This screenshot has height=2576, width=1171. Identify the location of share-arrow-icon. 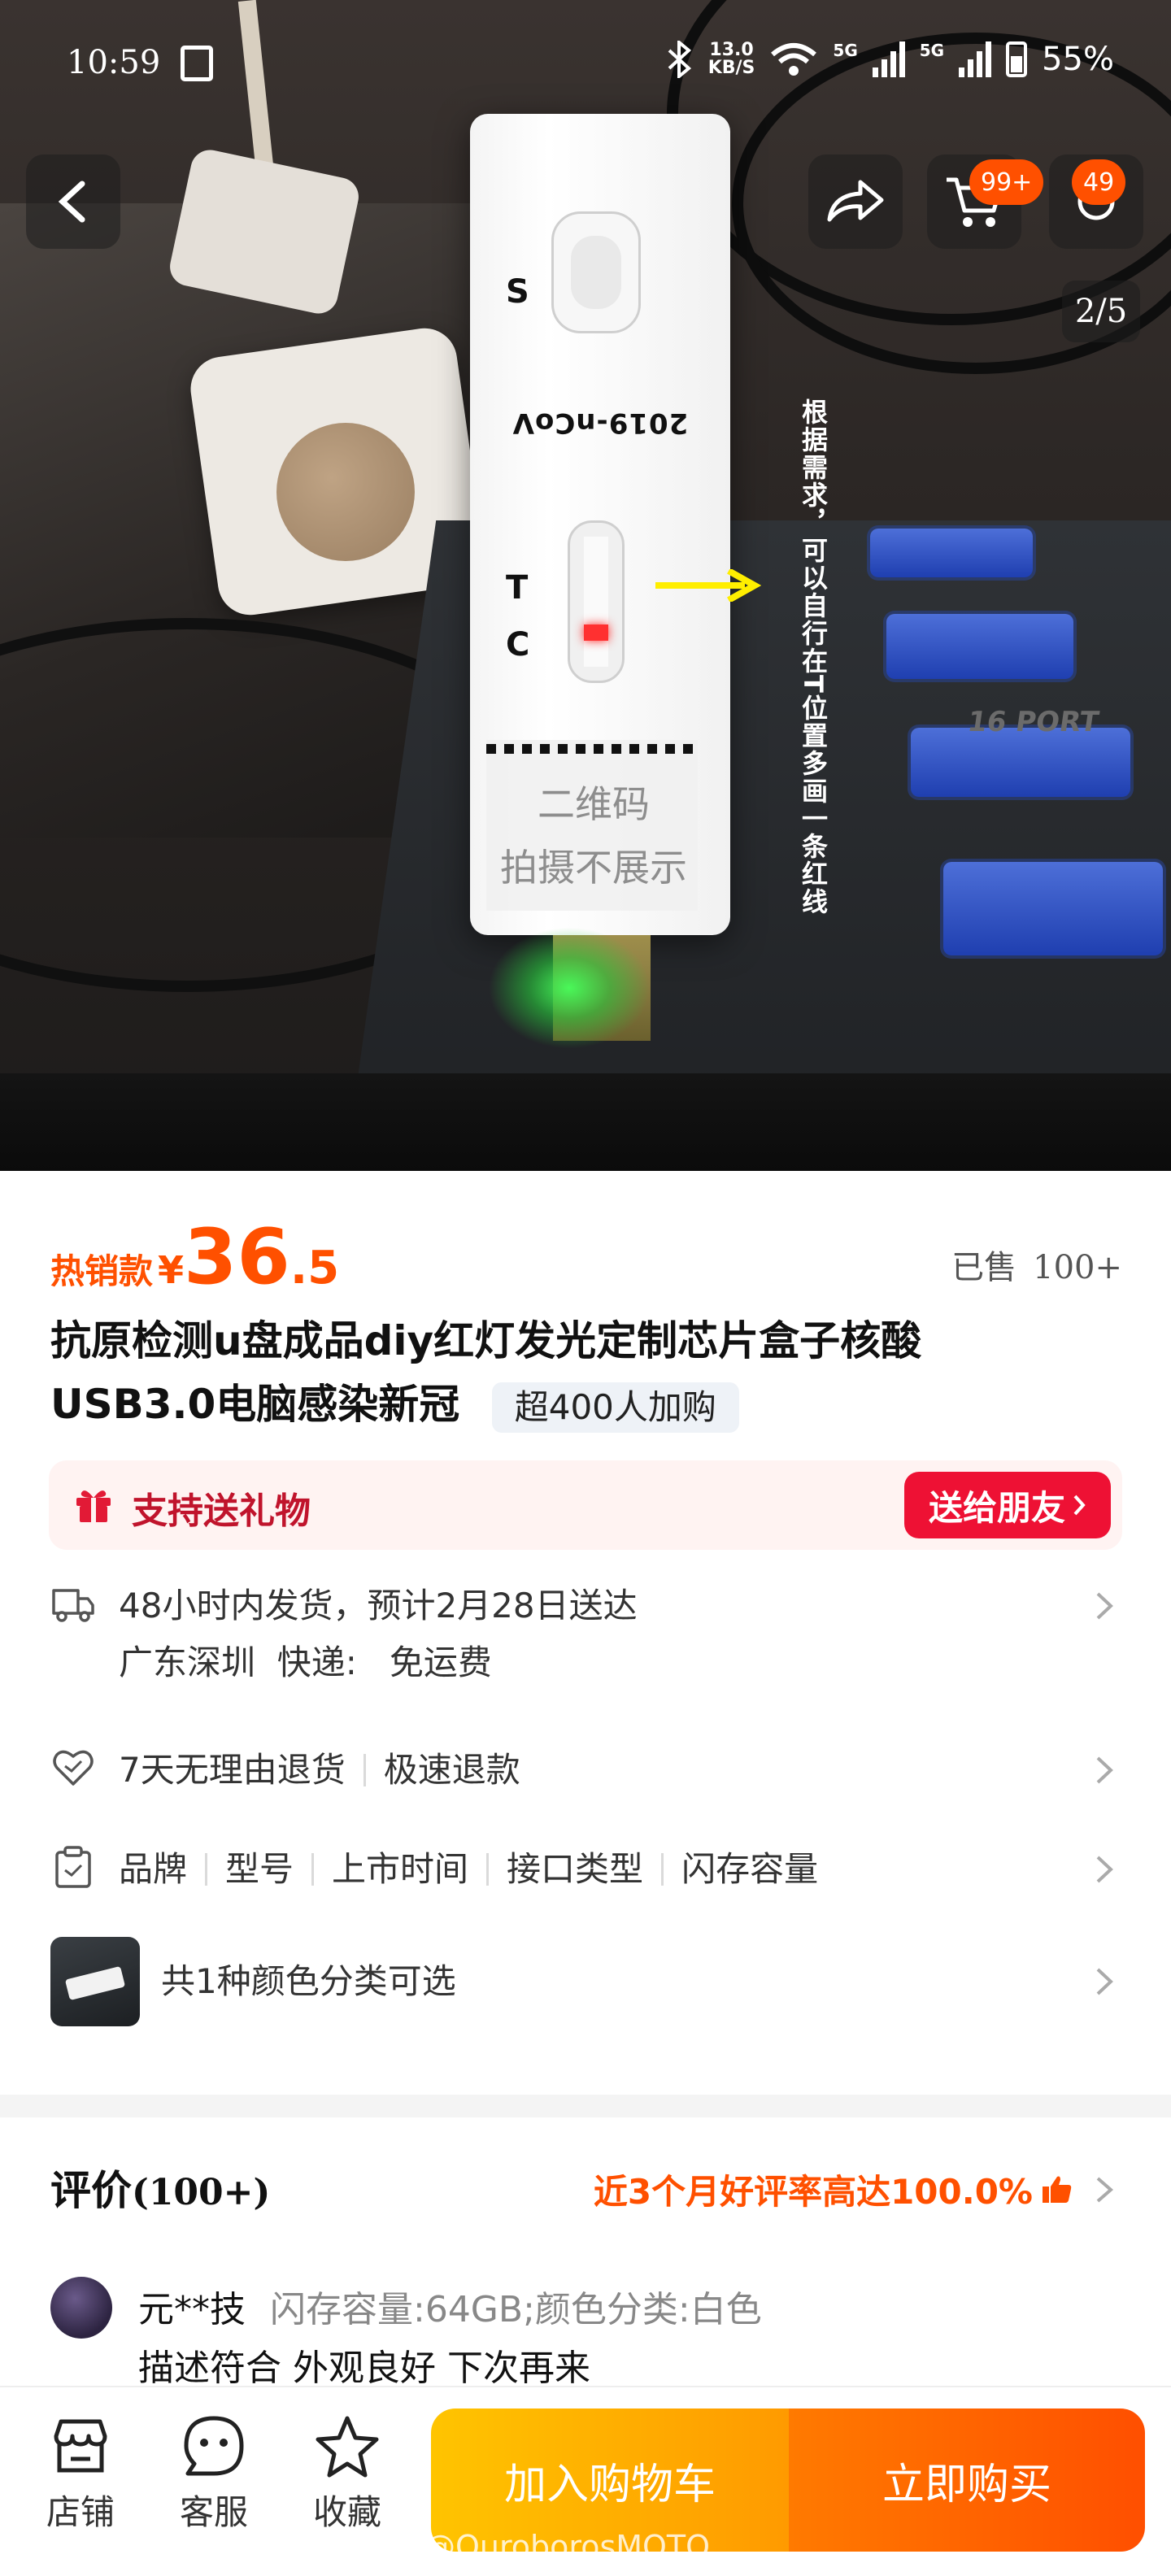
(855, 201).